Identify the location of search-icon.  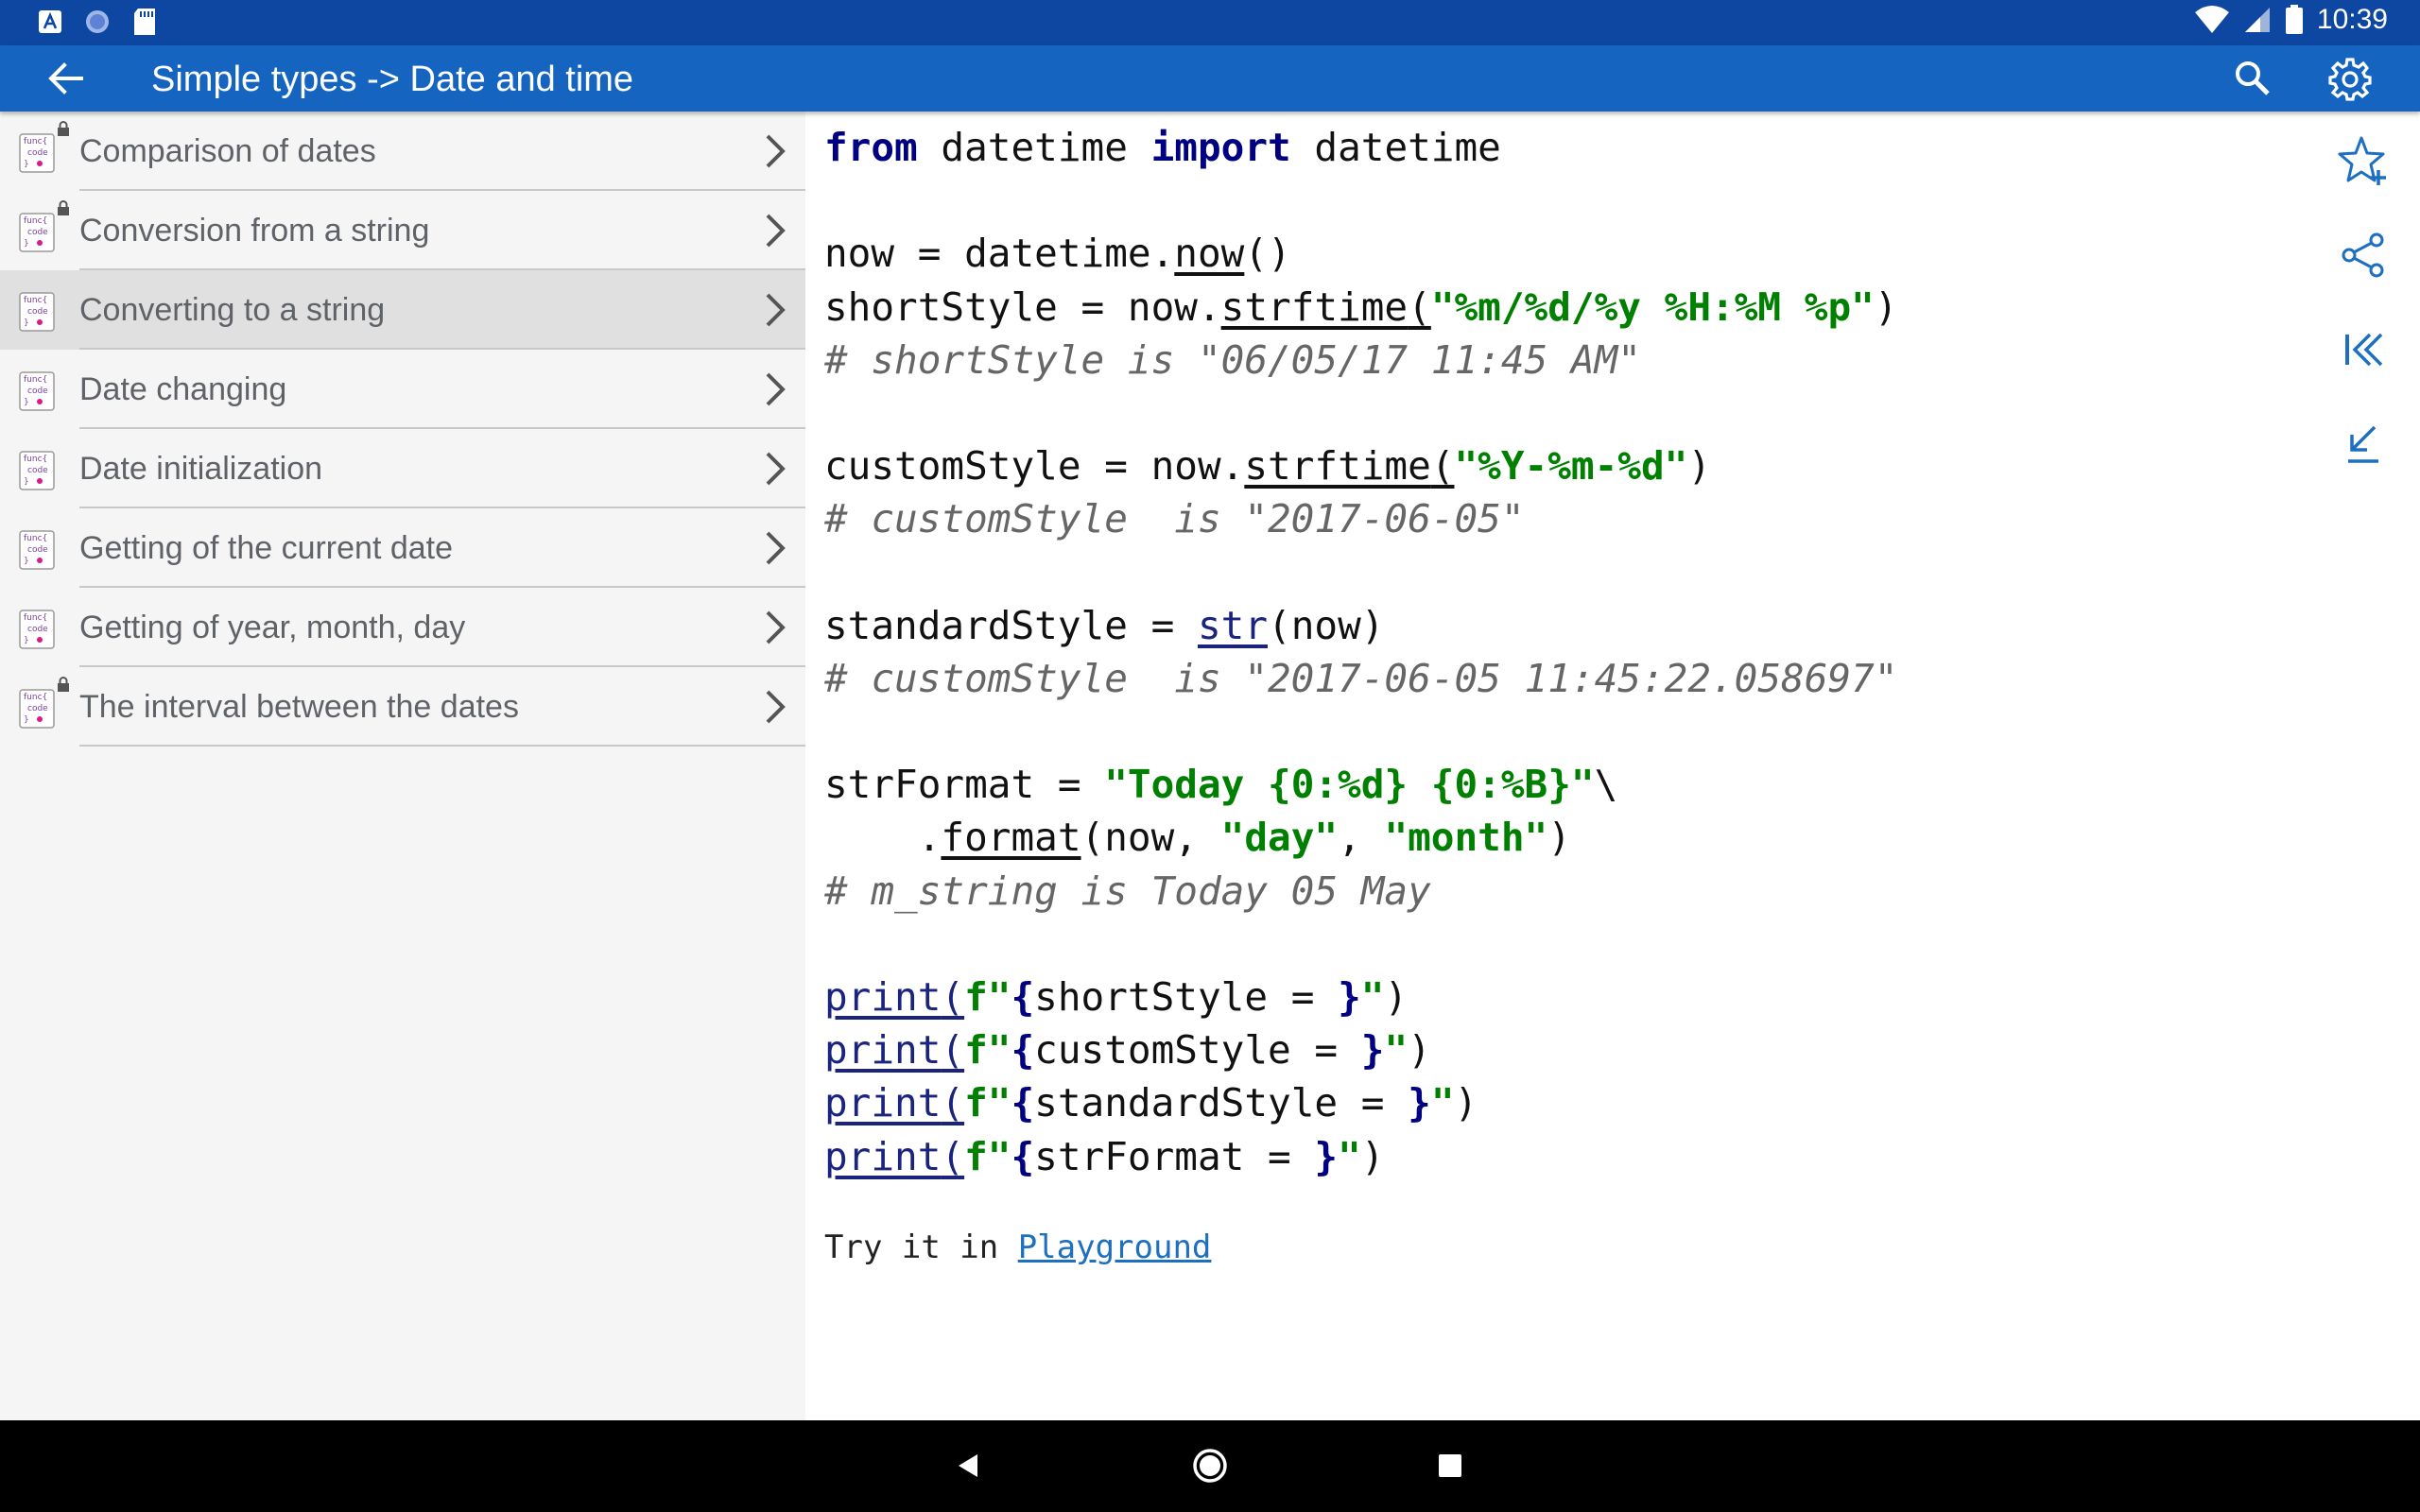
(2253, 78).